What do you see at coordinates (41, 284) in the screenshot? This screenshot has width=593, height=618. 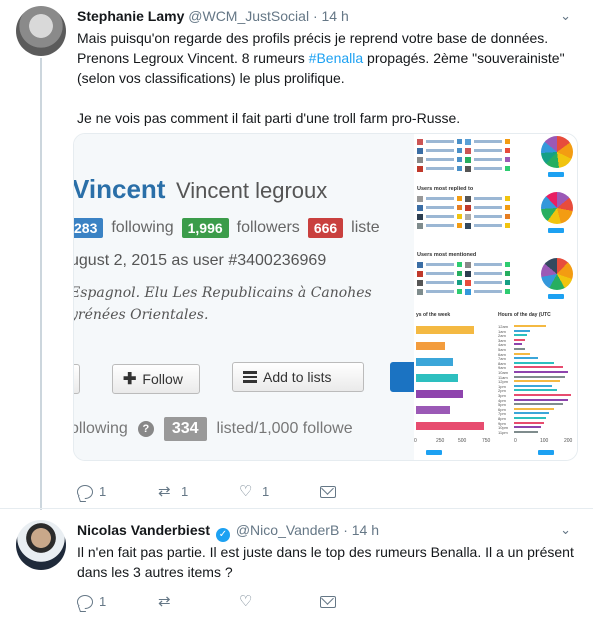 I see `thread-line` at bounding box center [41, 284].